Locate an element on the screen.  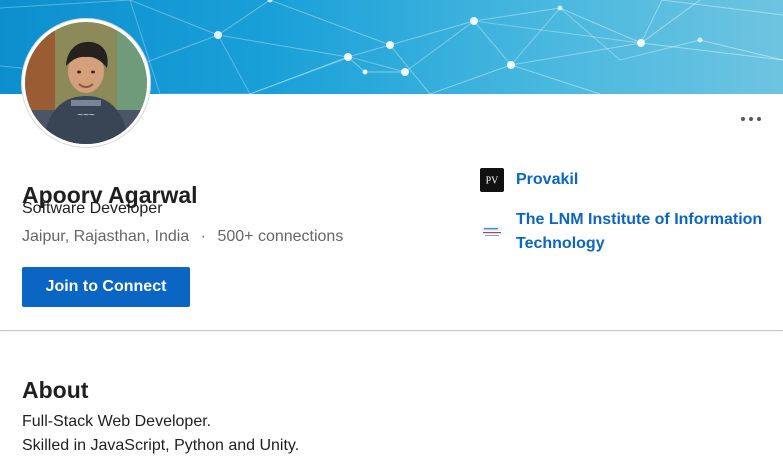
profile-headline: Software Developer is located at coordinates (92, 208).